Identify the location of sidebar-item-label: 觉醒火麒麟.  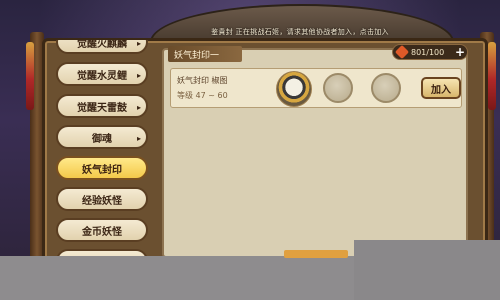
(102, 45).